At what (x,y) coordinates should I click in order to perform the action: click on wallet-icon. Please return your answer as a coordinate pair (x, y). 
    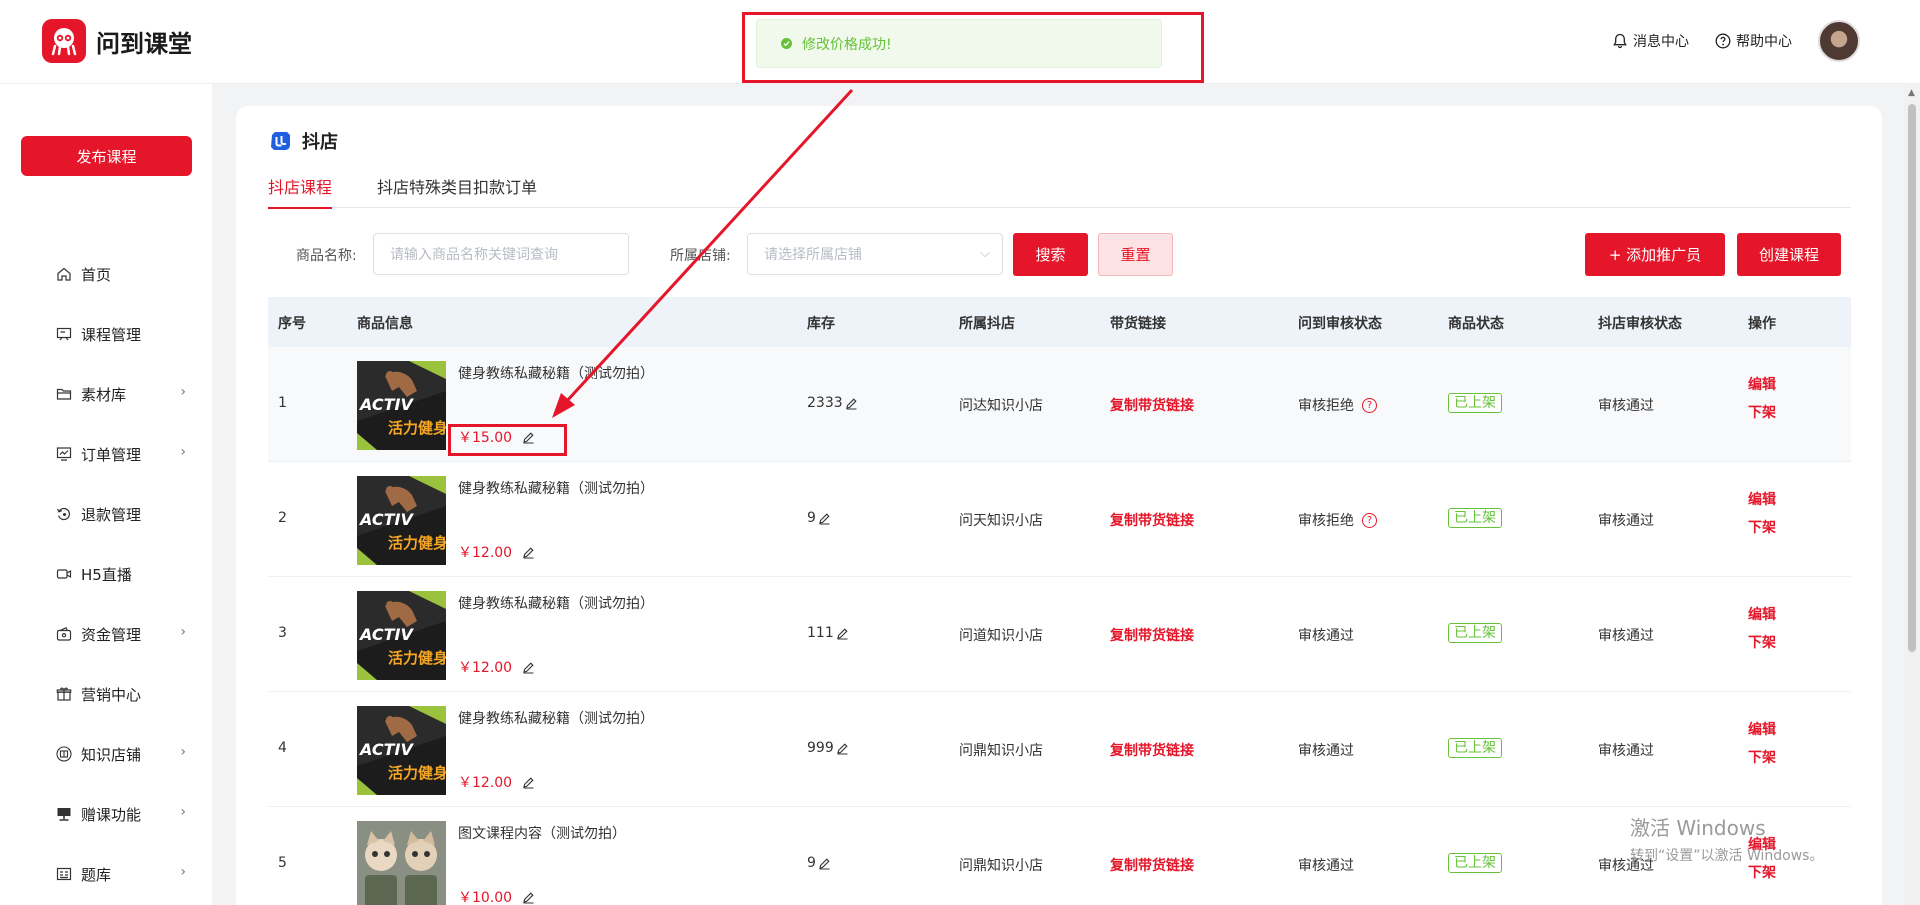
    Looking at the image, I should click on (64, 634).